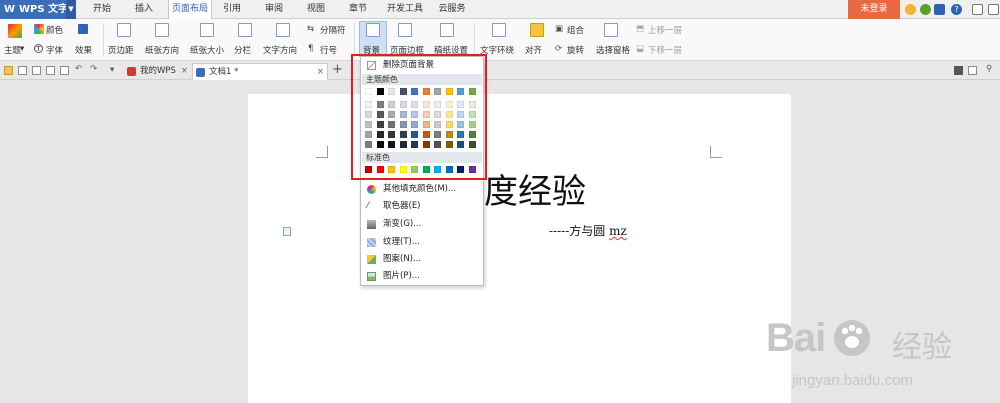  Describe the element at coordinates (15, 31) in the screenshot. I see `theme-icon` at that location.